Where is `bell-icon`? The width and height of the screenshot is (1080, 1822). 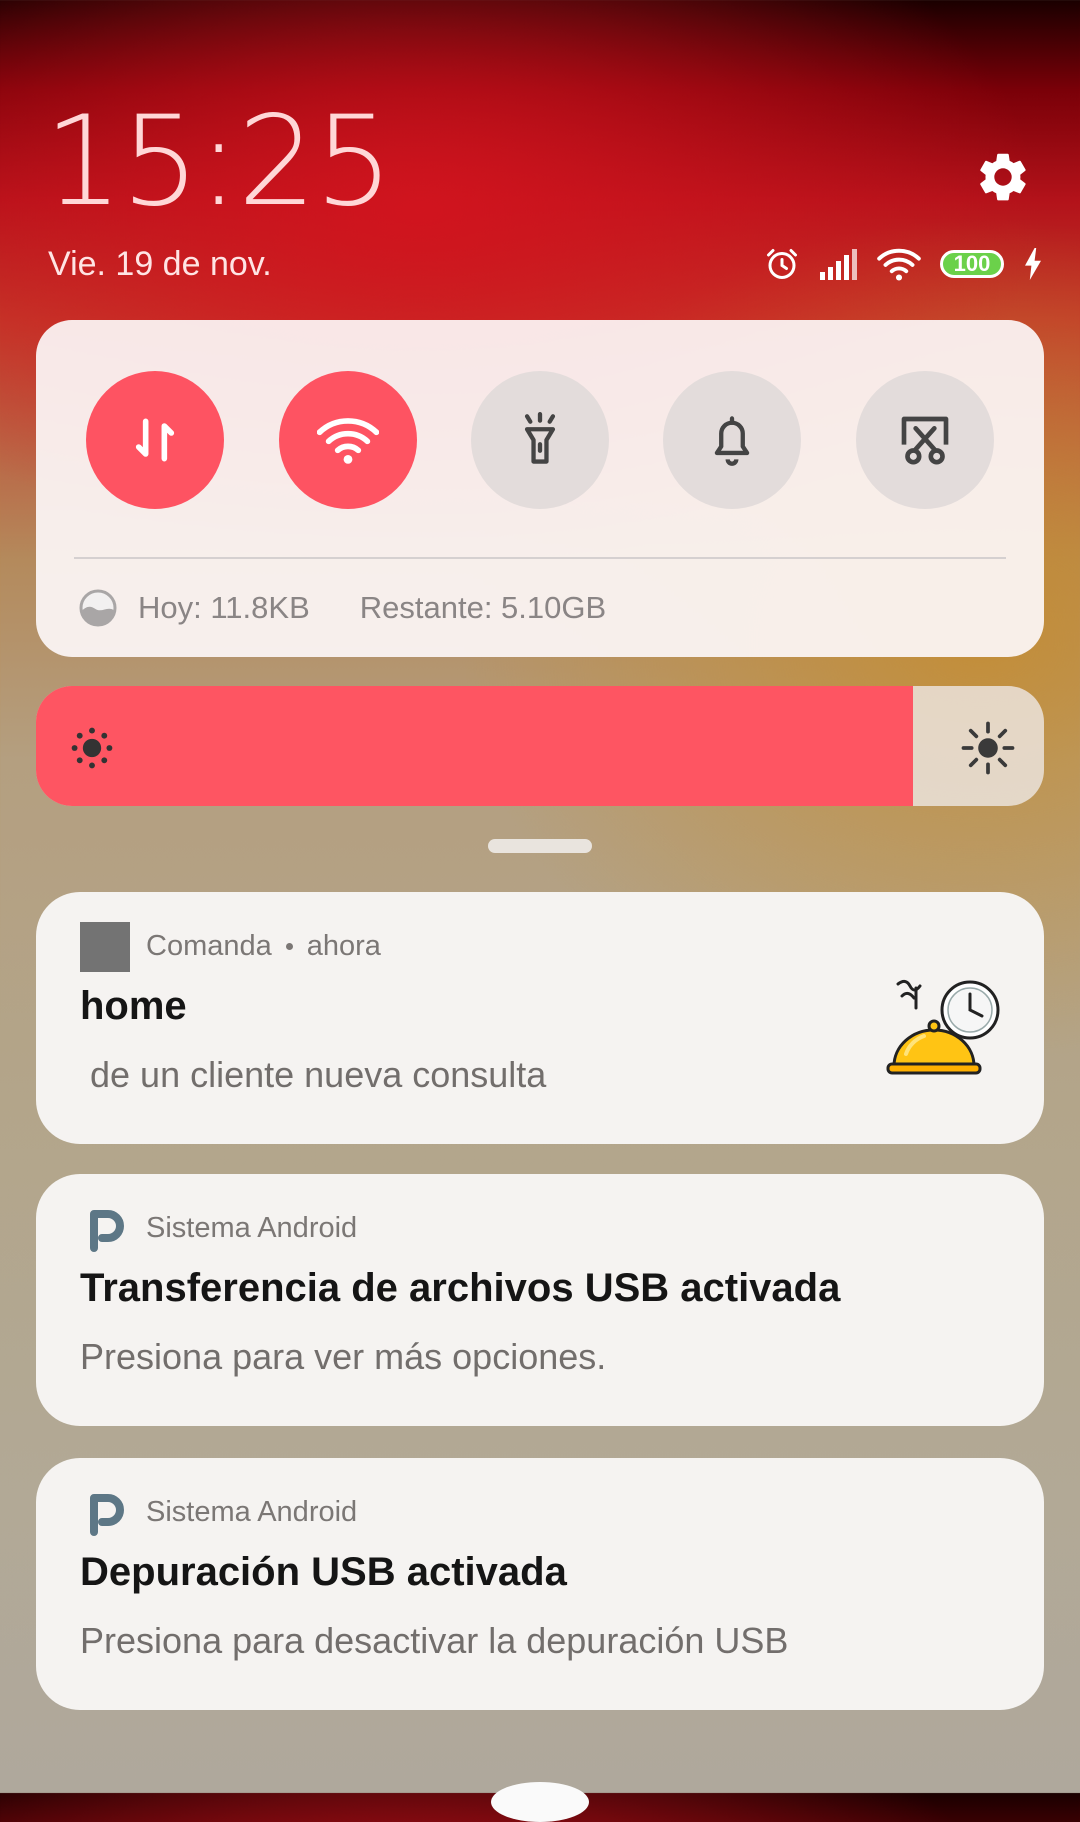
bell-icon is located at coordinates (732, 441).